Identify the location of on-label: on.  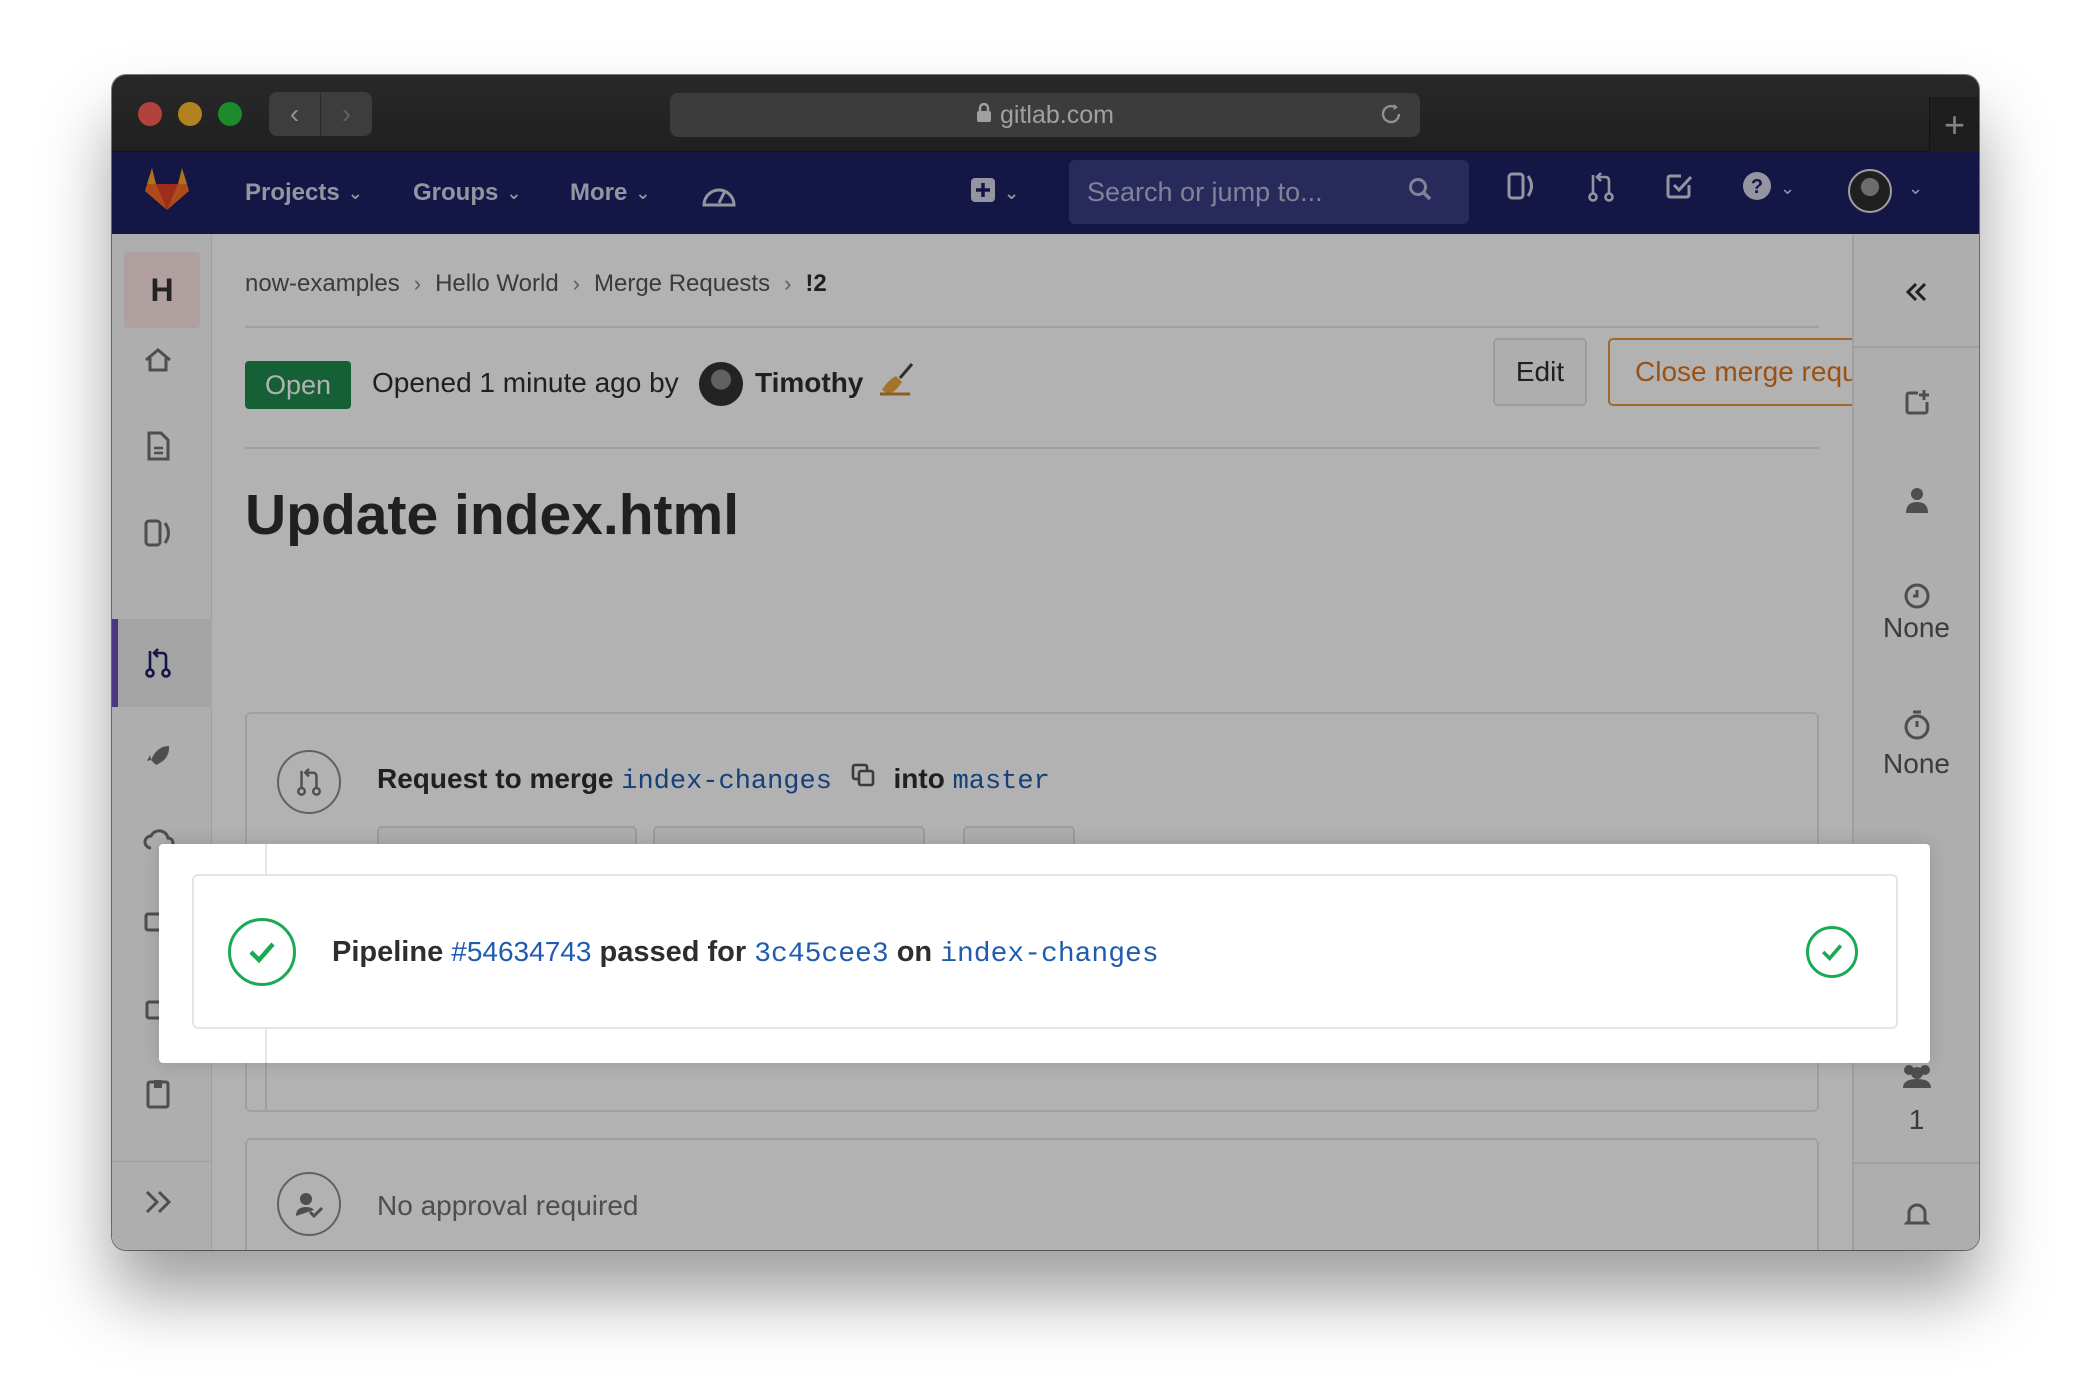
(914, 952).